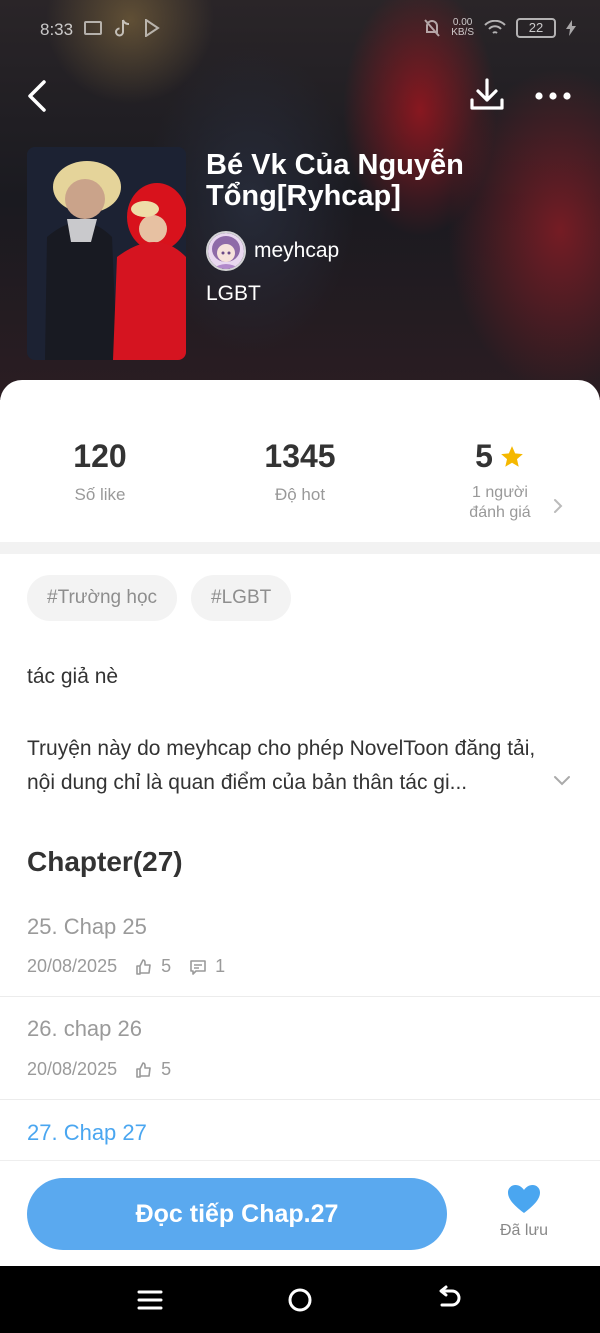 The image size is (600, 1333). What do you see at coordinates (106, 253) in the screenshot?
I see `cover-image` at bounding box center [106, 253].